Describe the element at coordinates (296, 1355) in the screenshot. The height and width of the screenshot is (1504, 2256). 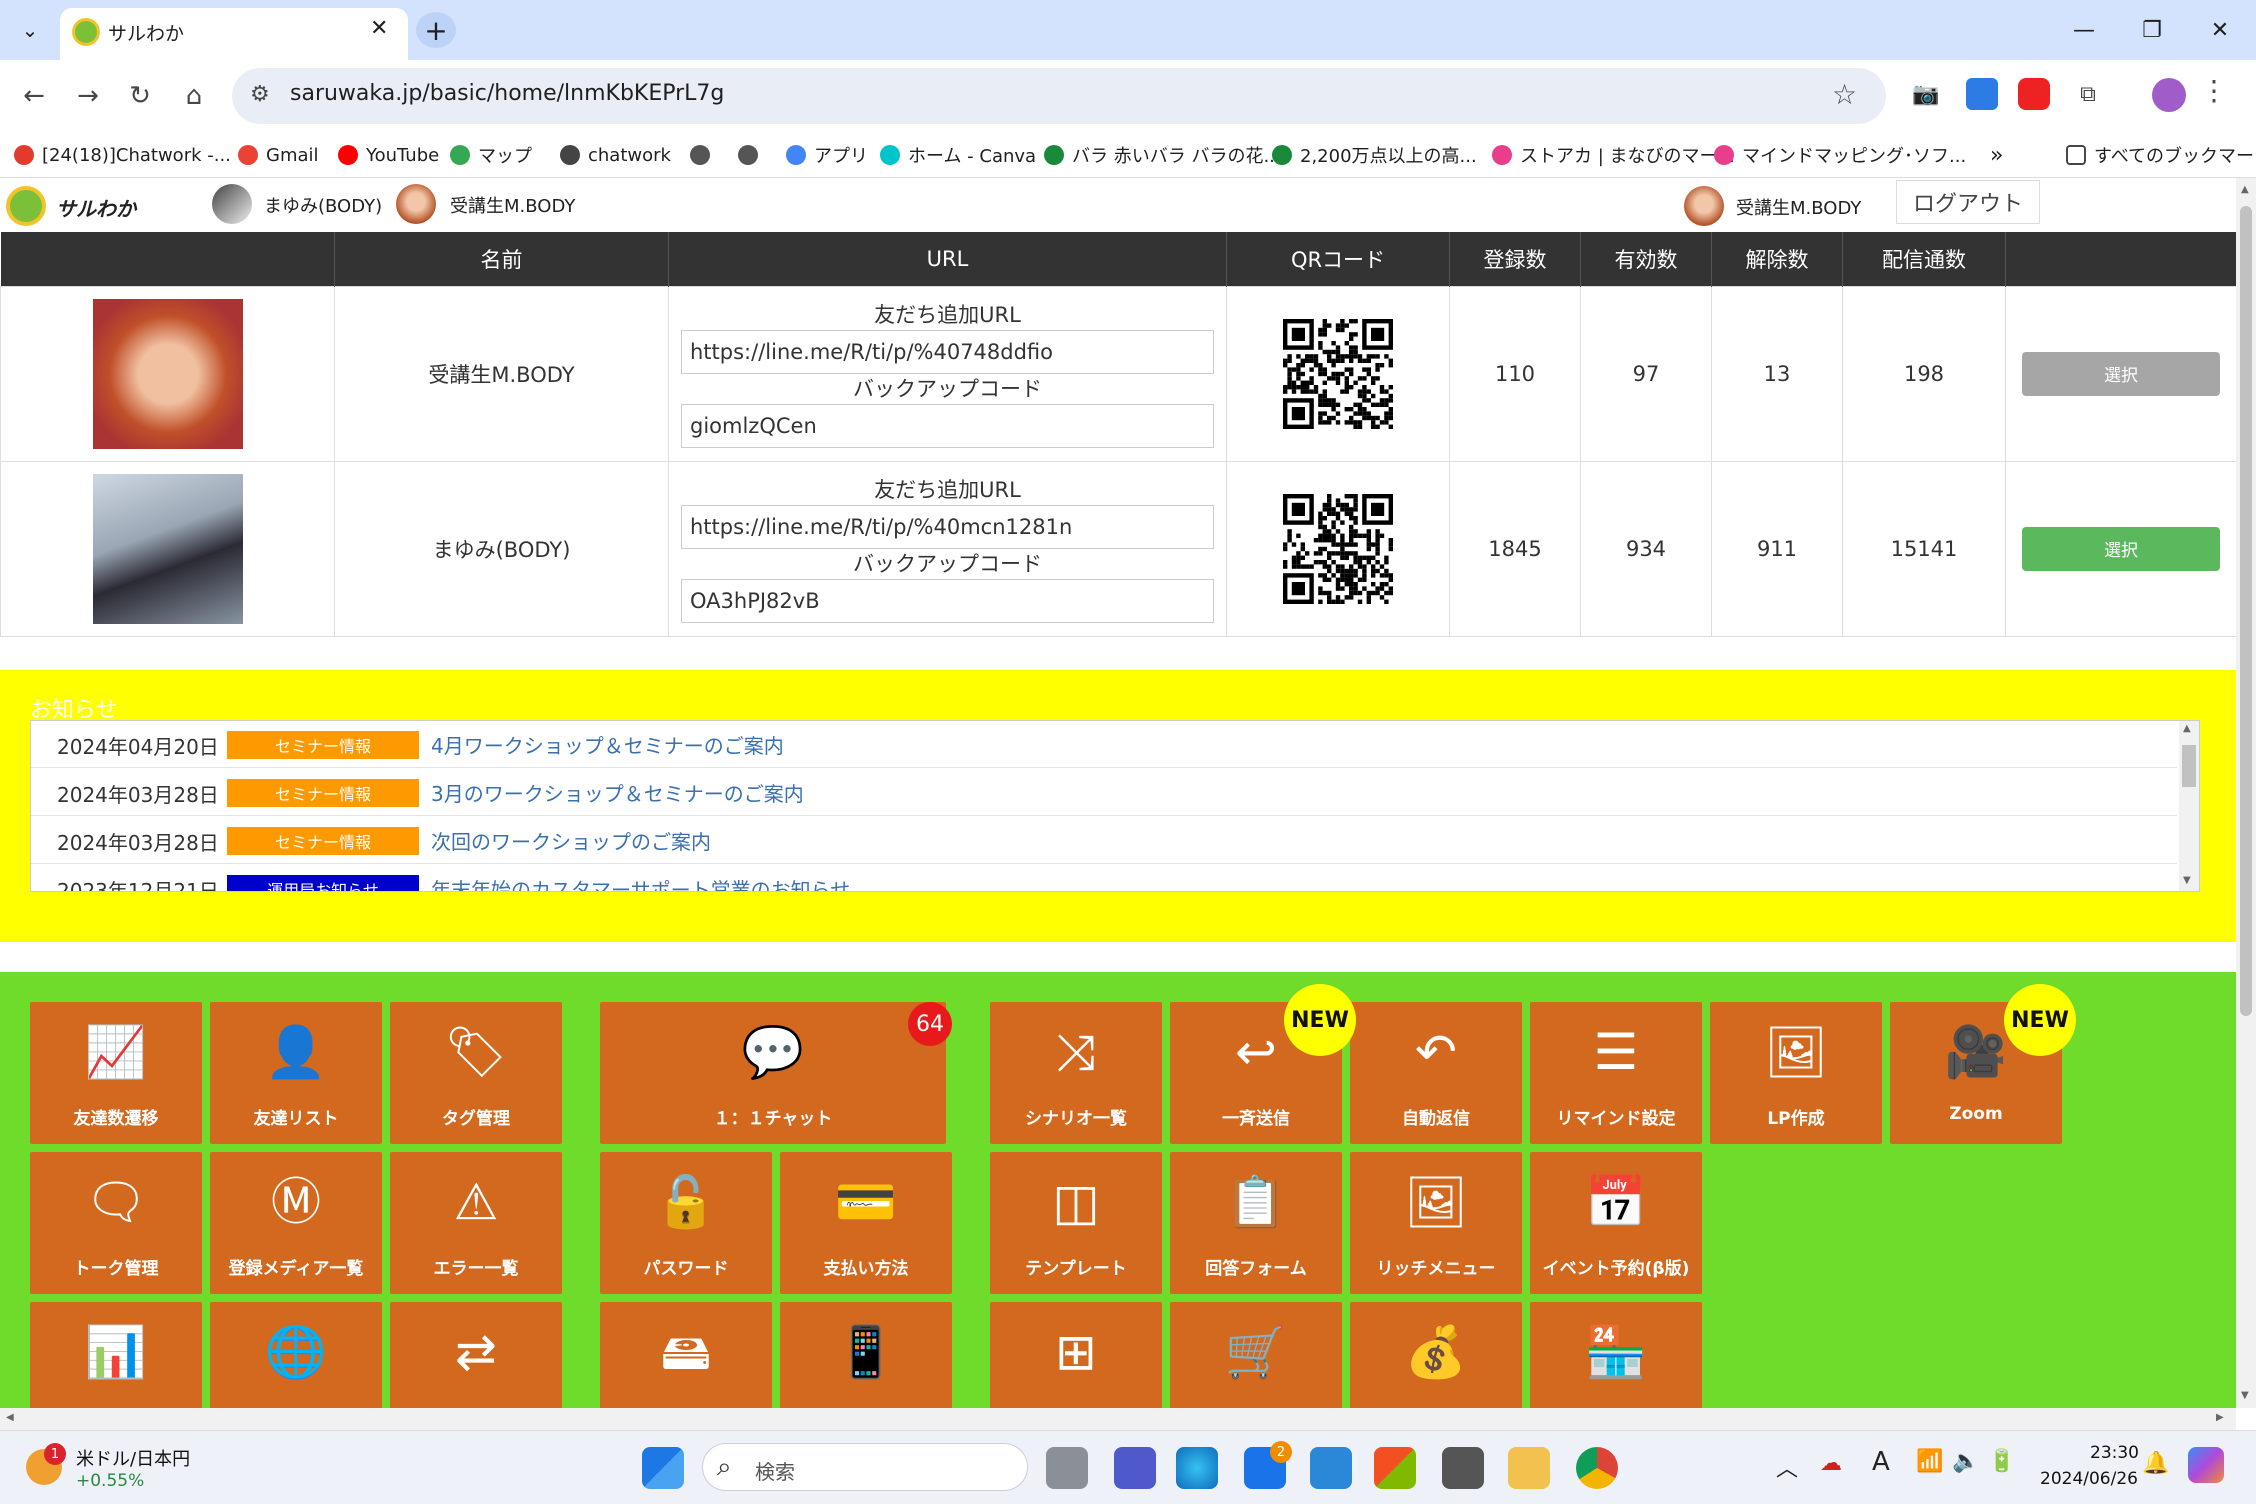
I see `menu-tile: 🌐` at that location.